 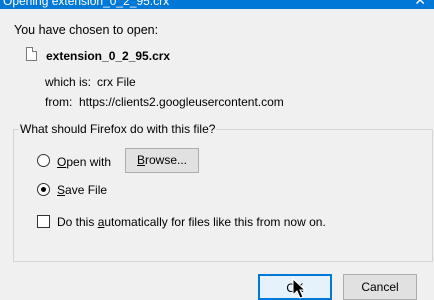 I want to click on source-url-value: https://clients2.googleusercontent.com, so click(x=181, y=102).